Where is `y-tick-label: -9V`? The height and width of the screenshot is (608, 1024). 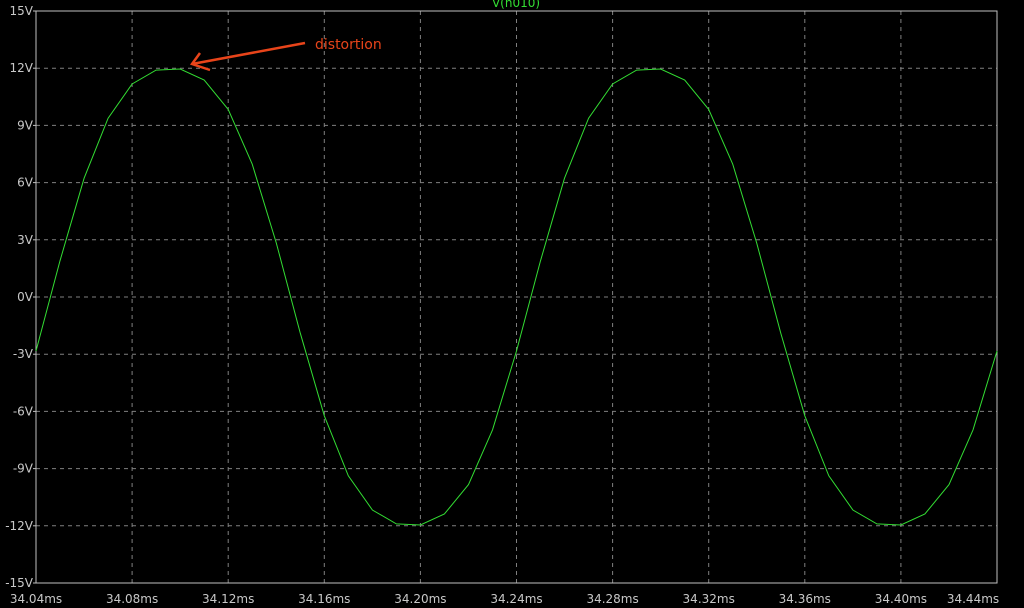
y-tick-label: -9V is located at coordinates (23, 469).